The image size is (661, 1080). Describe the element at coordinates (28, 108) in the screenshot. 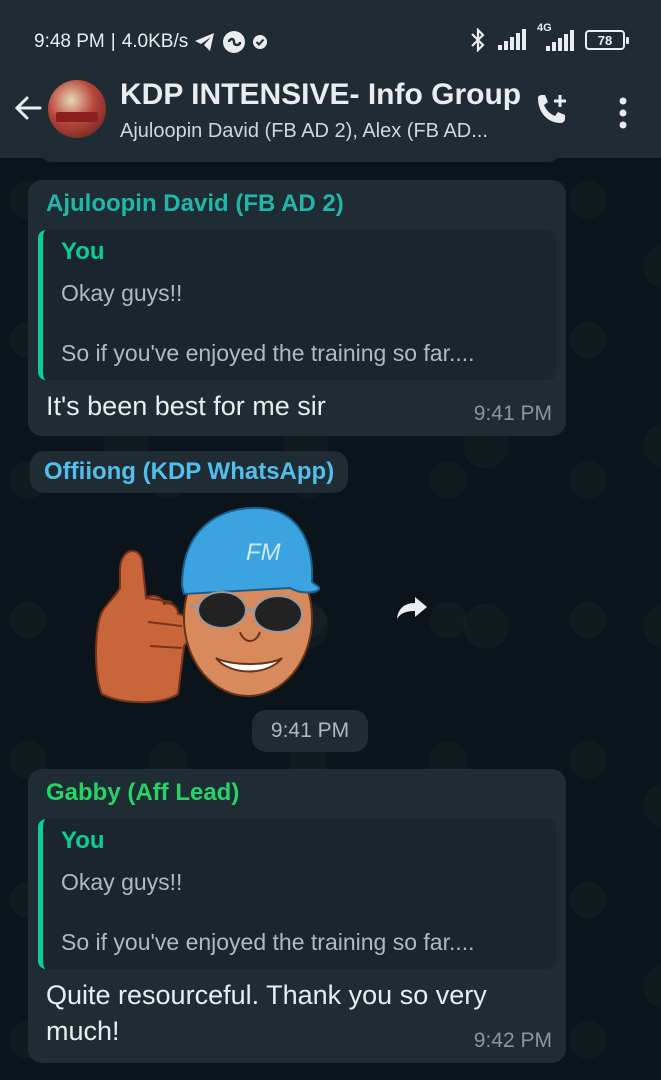

I see `back-arrow-icon` at that location.